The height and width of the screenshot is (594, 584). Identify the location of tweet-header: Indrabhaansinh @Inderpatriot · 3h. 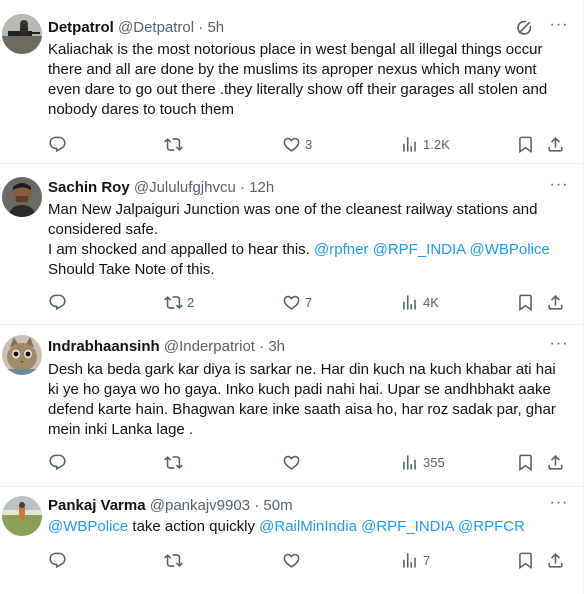
(166, 347).